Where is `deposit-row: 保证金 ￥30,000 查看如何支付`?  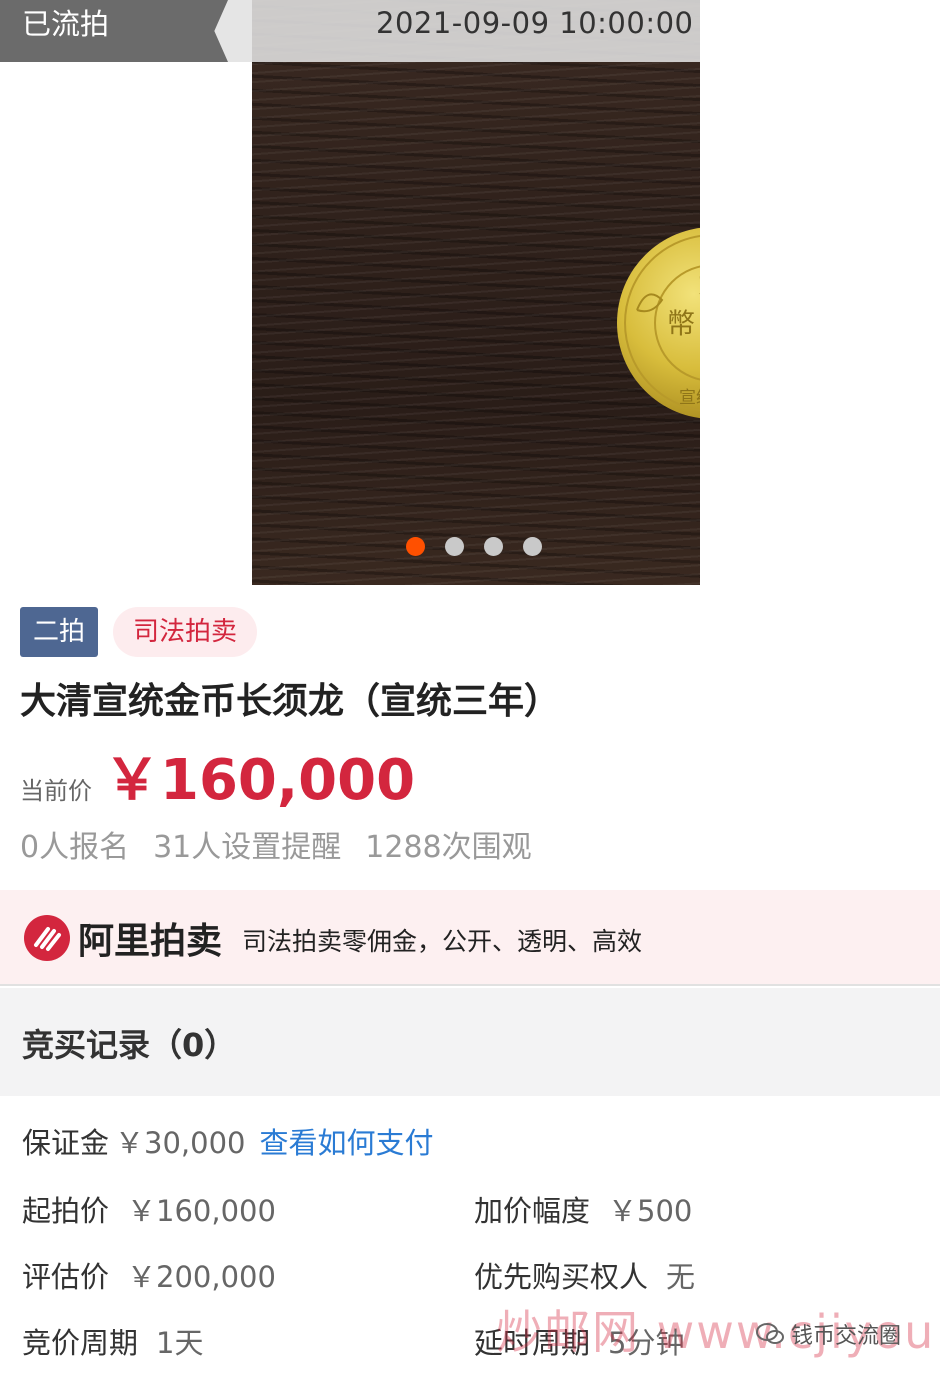 deposit-row: 保证金 ￥30,000 查看如何支付 is located at coordinates (228, 1141).